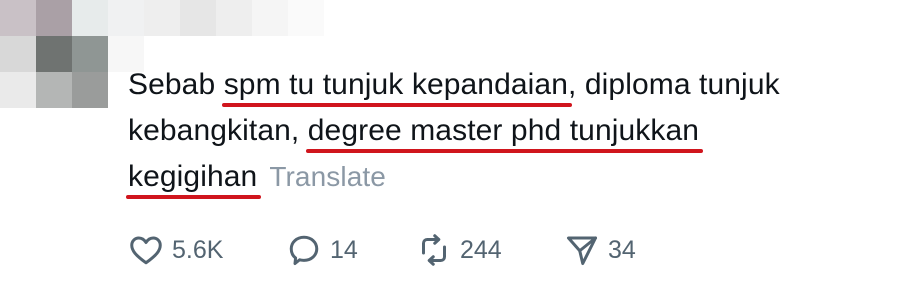 The image size is (900, 284). I want to click on share-count: 34, so click(622, 249).